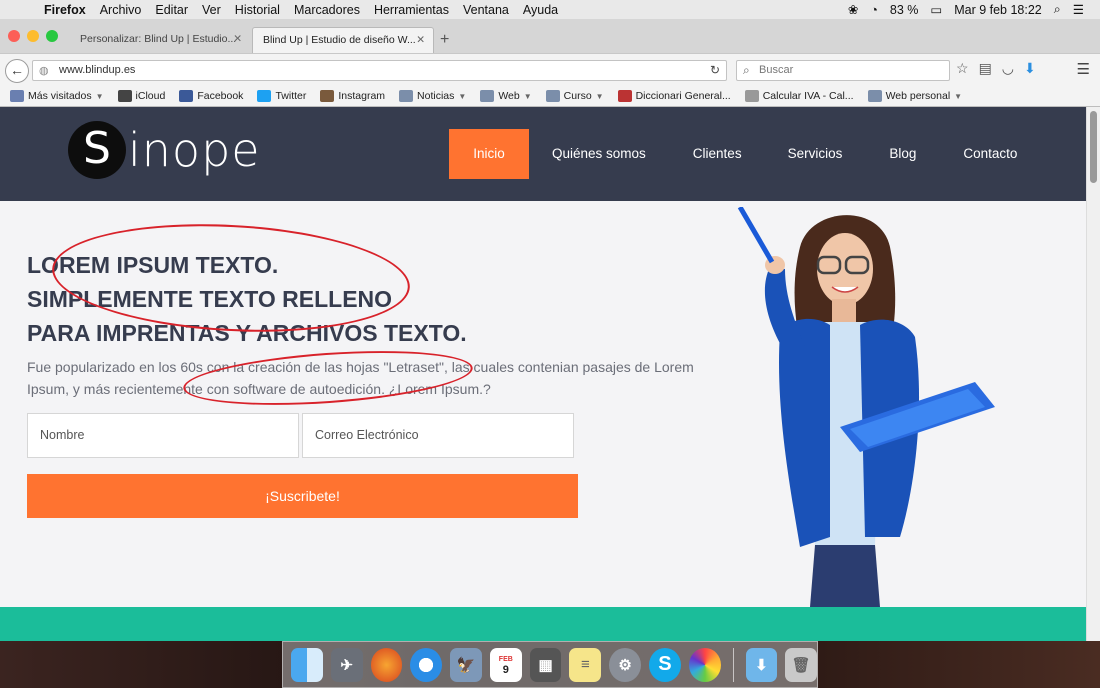  Describe the element at coordinates (1008, 68) in the screenshot. I see `pocket-icon: ◡` at that location.